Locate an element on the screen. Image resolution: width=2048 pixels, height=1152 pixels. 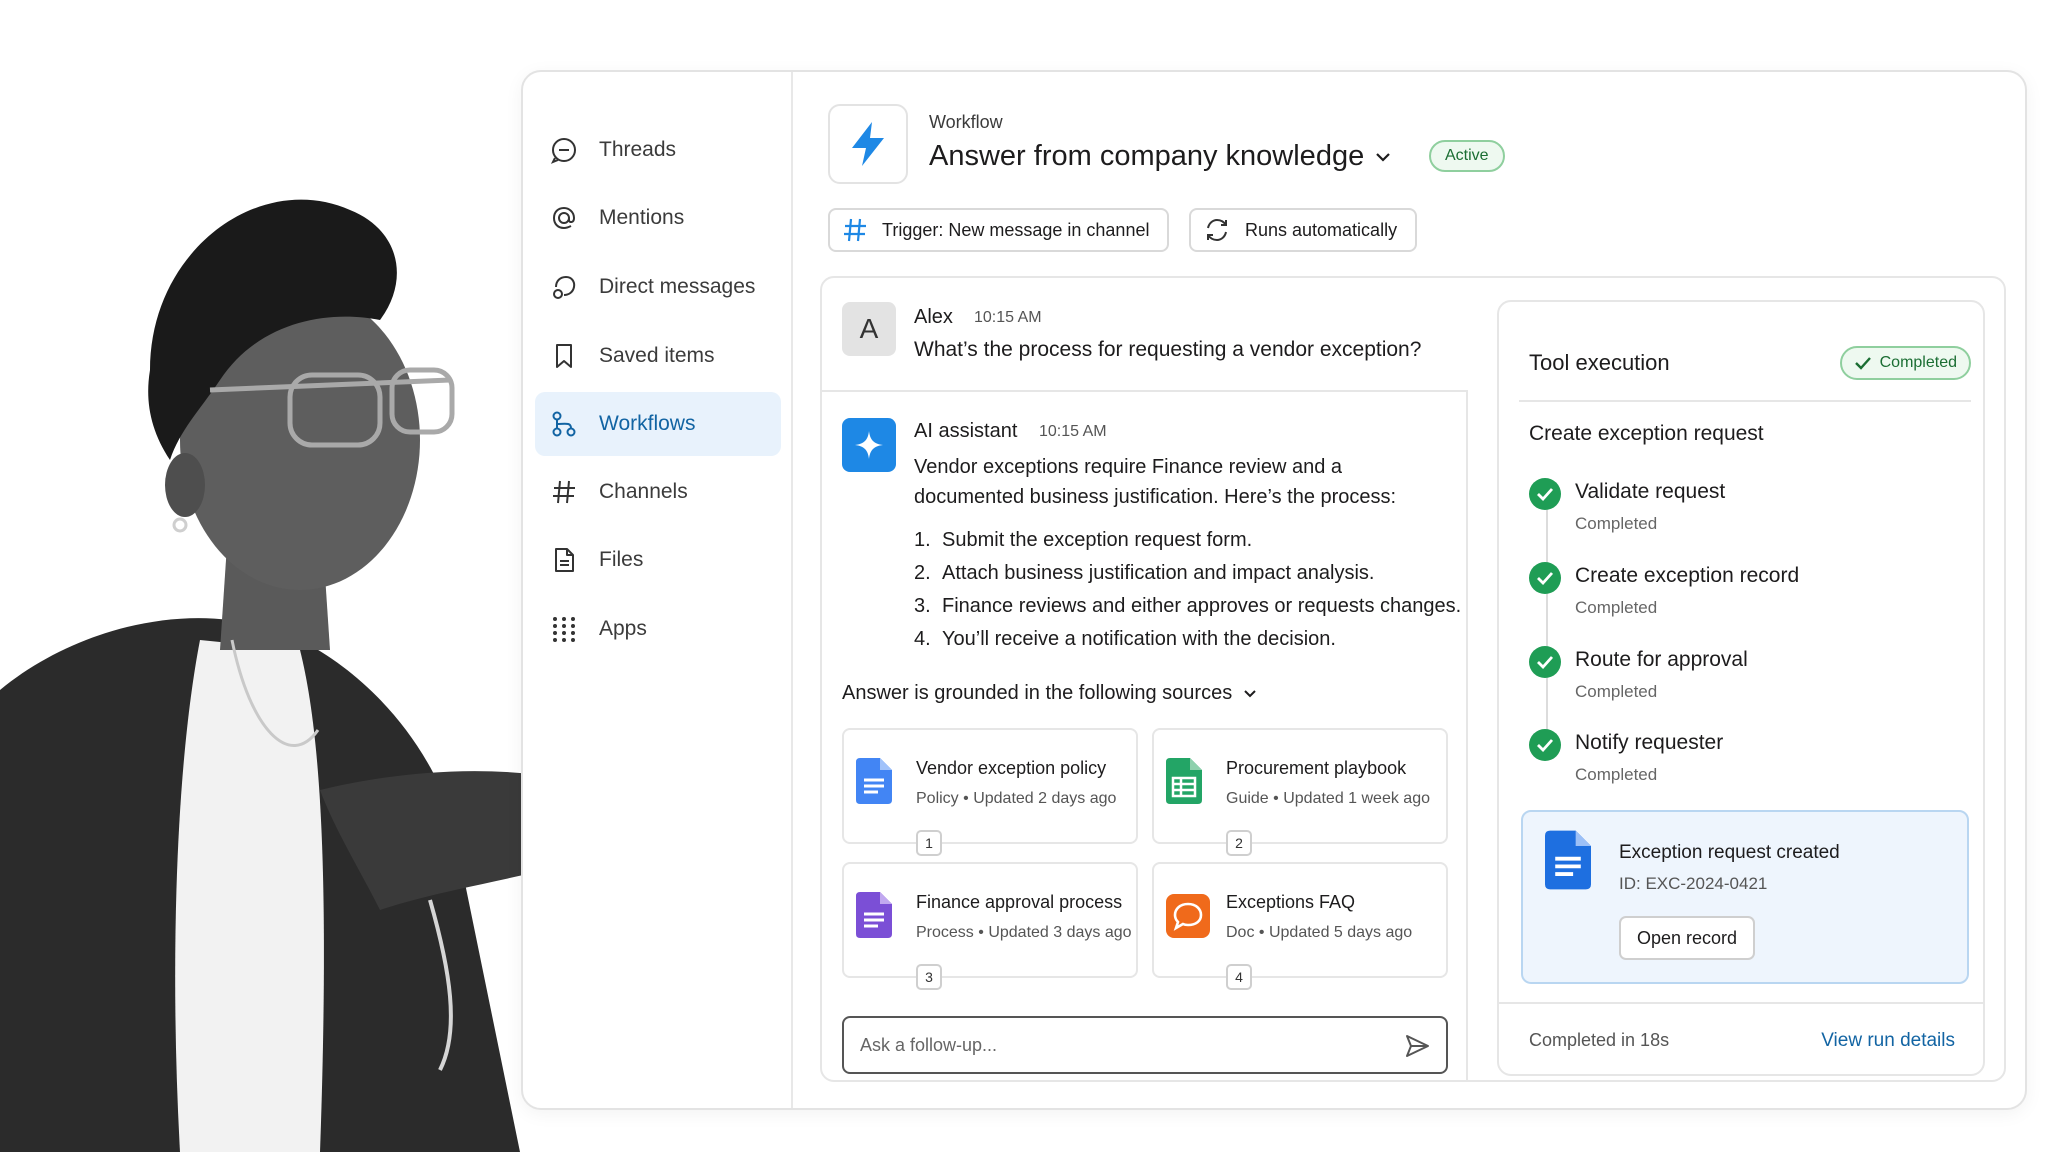
sidebar-item-threads: Threads is located at coordinates (658, 150).